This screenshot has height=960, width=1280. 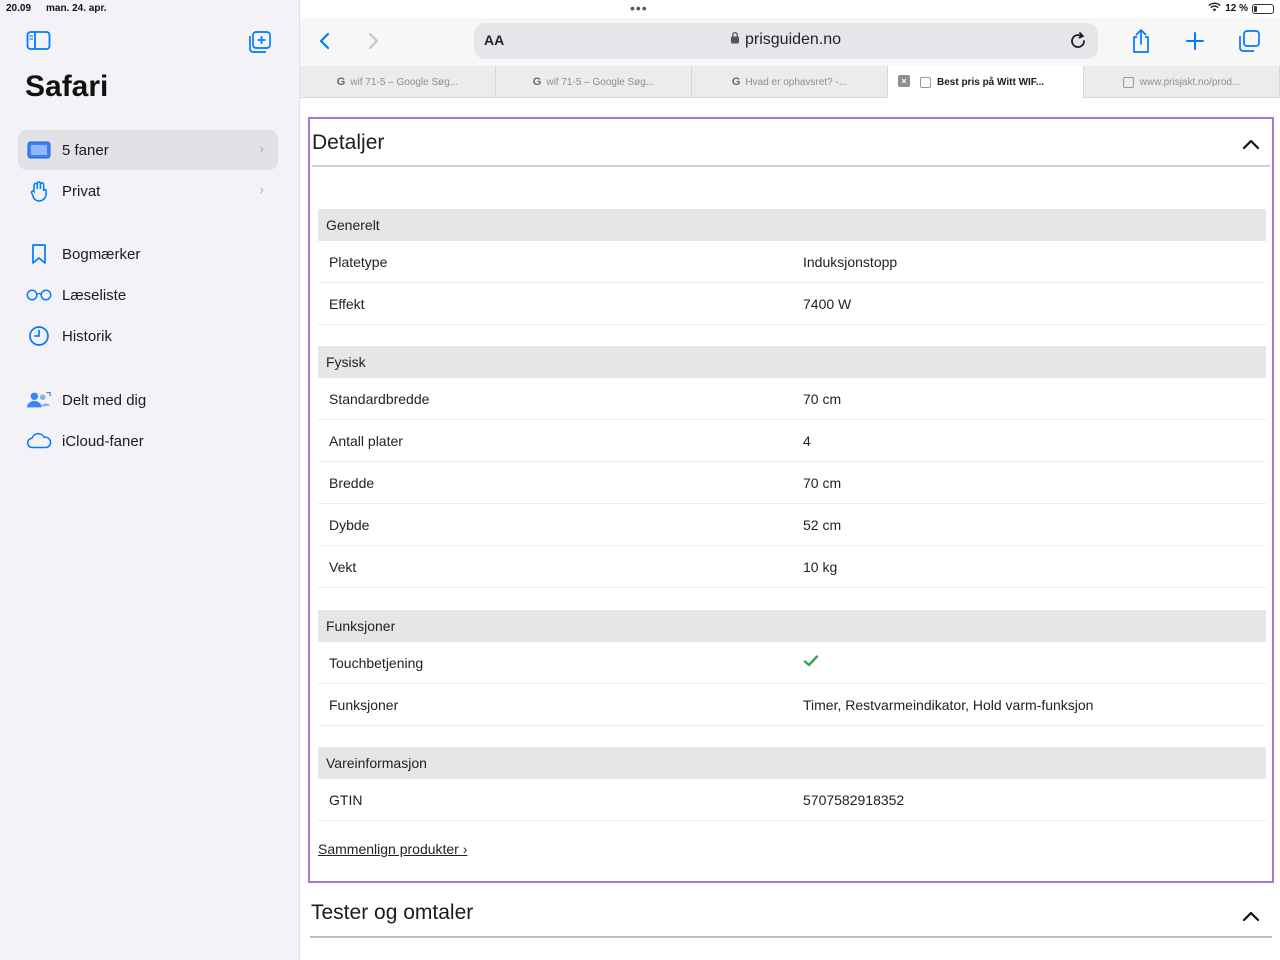 I want to click on sidebar-item-label: Bogmærker, so click(x=101, y=254).